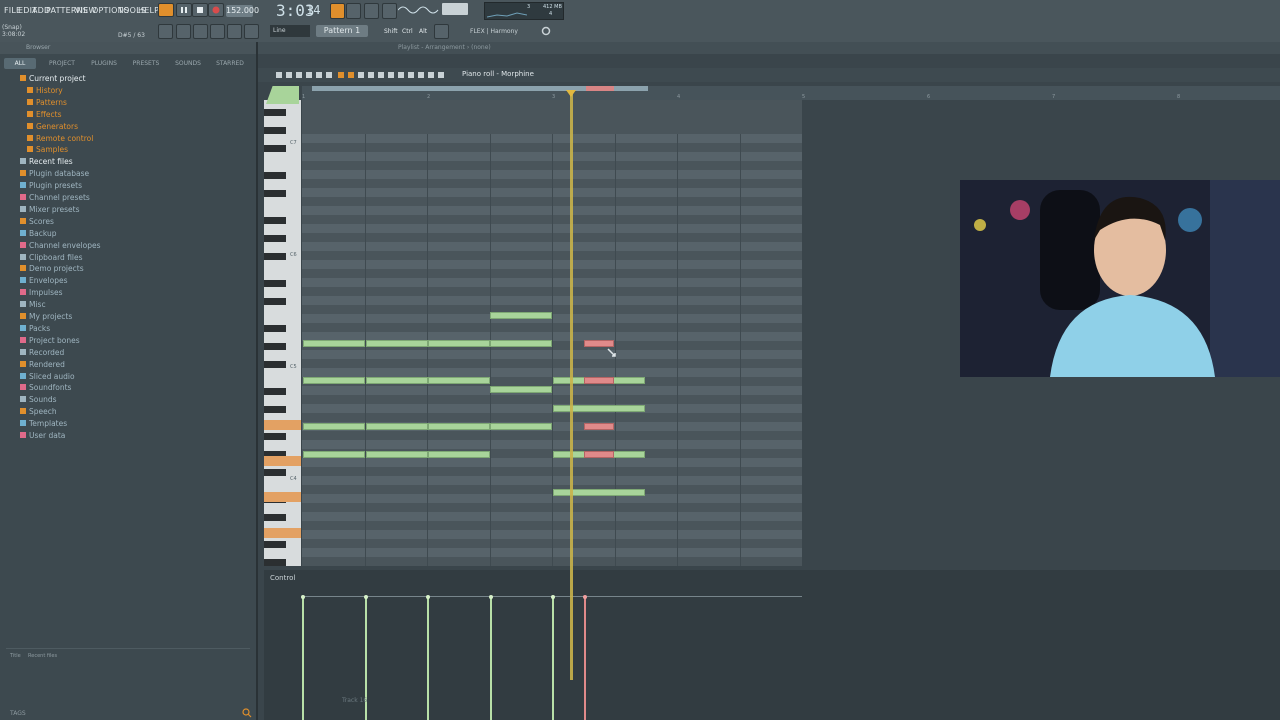 Image resolution: width=1280 pixels, height=720 pixels. What do you see at coordinates (50, 210) in the screenshot?
I see `browser-item: Mixer presets` at bounding box center [50, 210].